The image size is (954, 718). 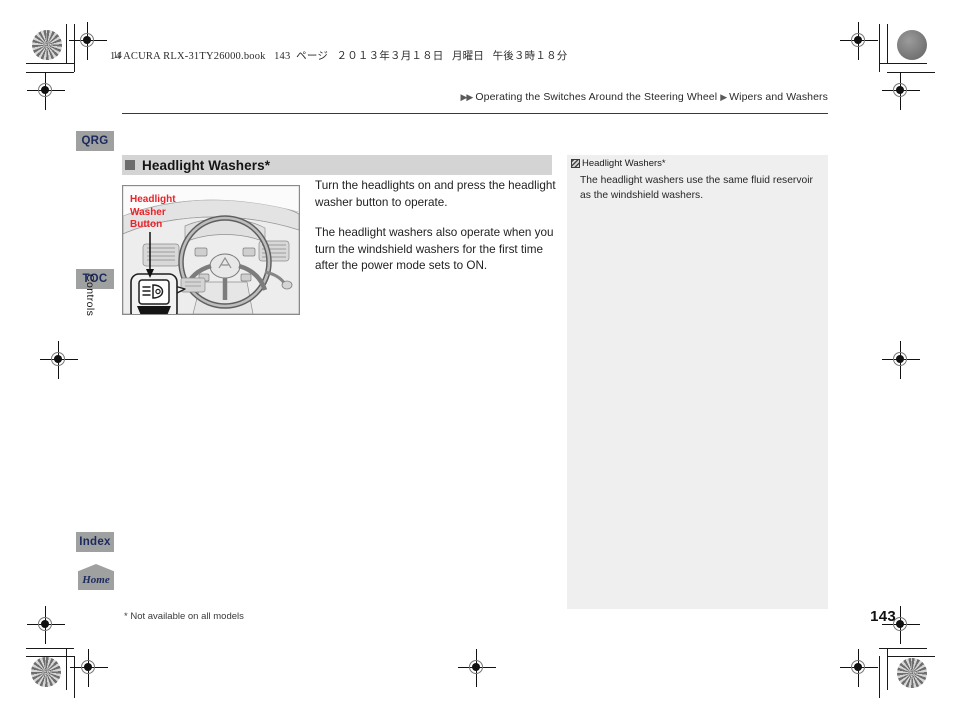 What do you see at coordinates (467, 97) in the screenshot?
I see `breadcrumb-double-arrow-icon: ▶▶` at bounding box center [467, 97].